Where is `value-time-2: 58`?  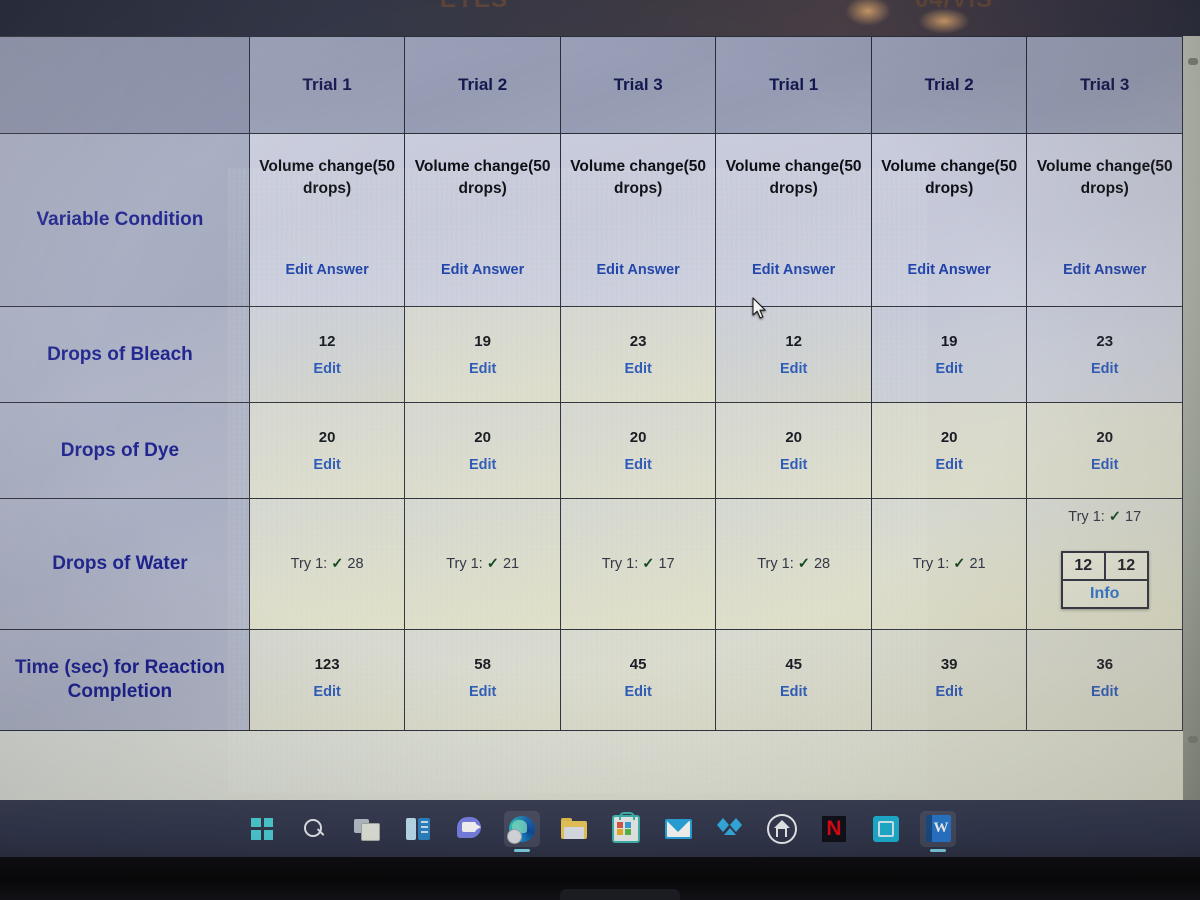
value-time-2: 58 is located at coordinates (482, 664).